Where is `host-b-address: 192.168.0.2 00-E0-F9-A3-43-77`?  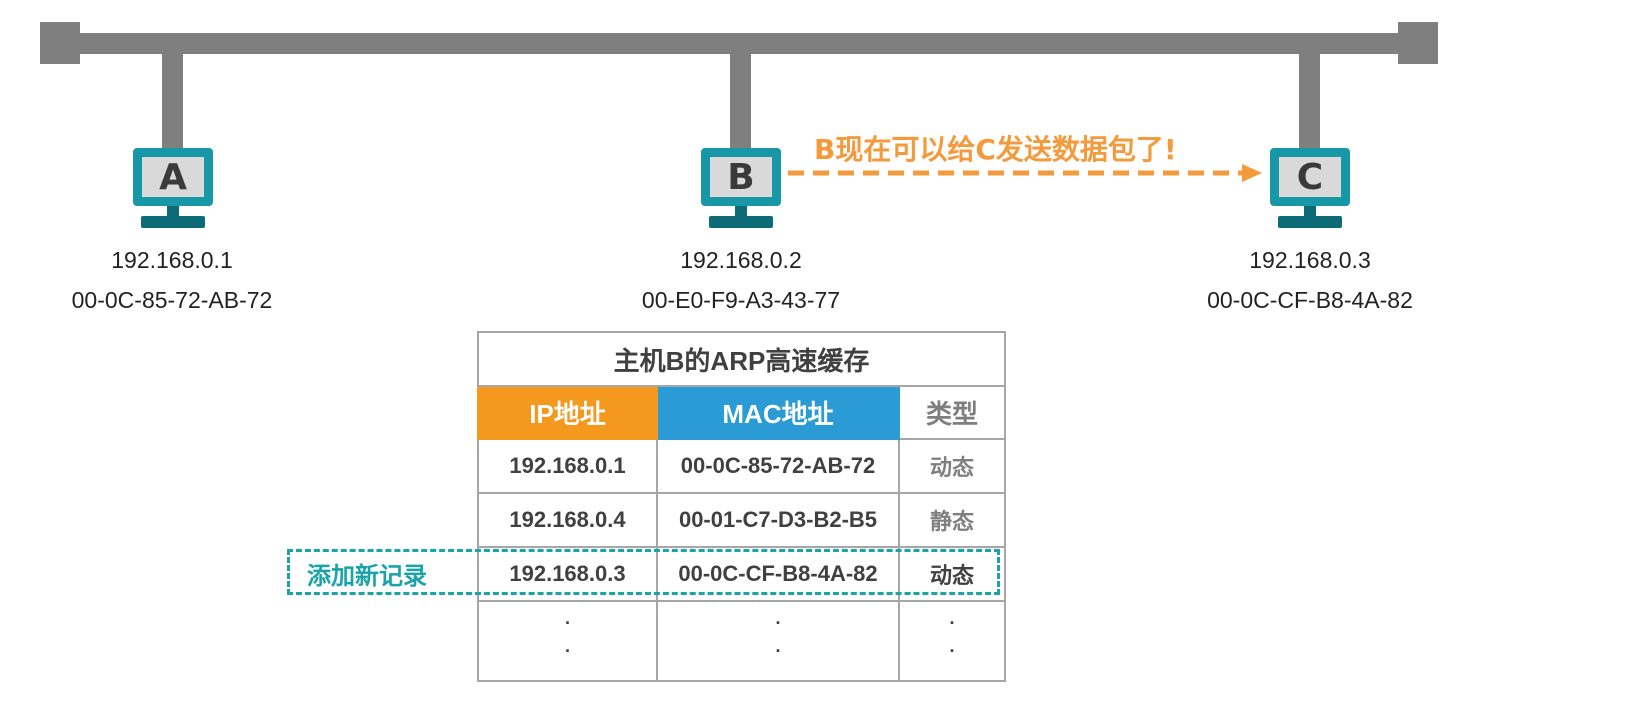
host-b-address: 192.168.0.2 00-E0-F9-A3-43-77 is located at coordinates (741, 280).